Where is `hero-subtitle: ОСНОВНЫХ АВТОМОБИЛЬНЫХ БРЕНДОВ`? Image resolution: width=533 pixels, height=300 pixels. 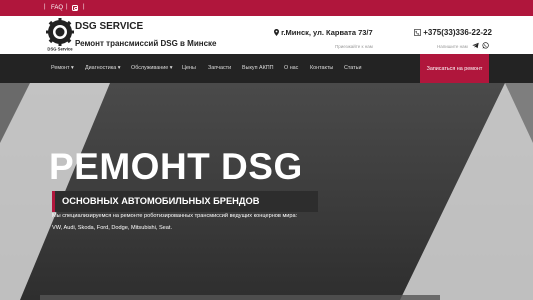
hero-subtitle: ОСНОВНЫХ АВТОМОБИЛЬНЫХ БРЕНДОВ is located at coordinates (161, 201).